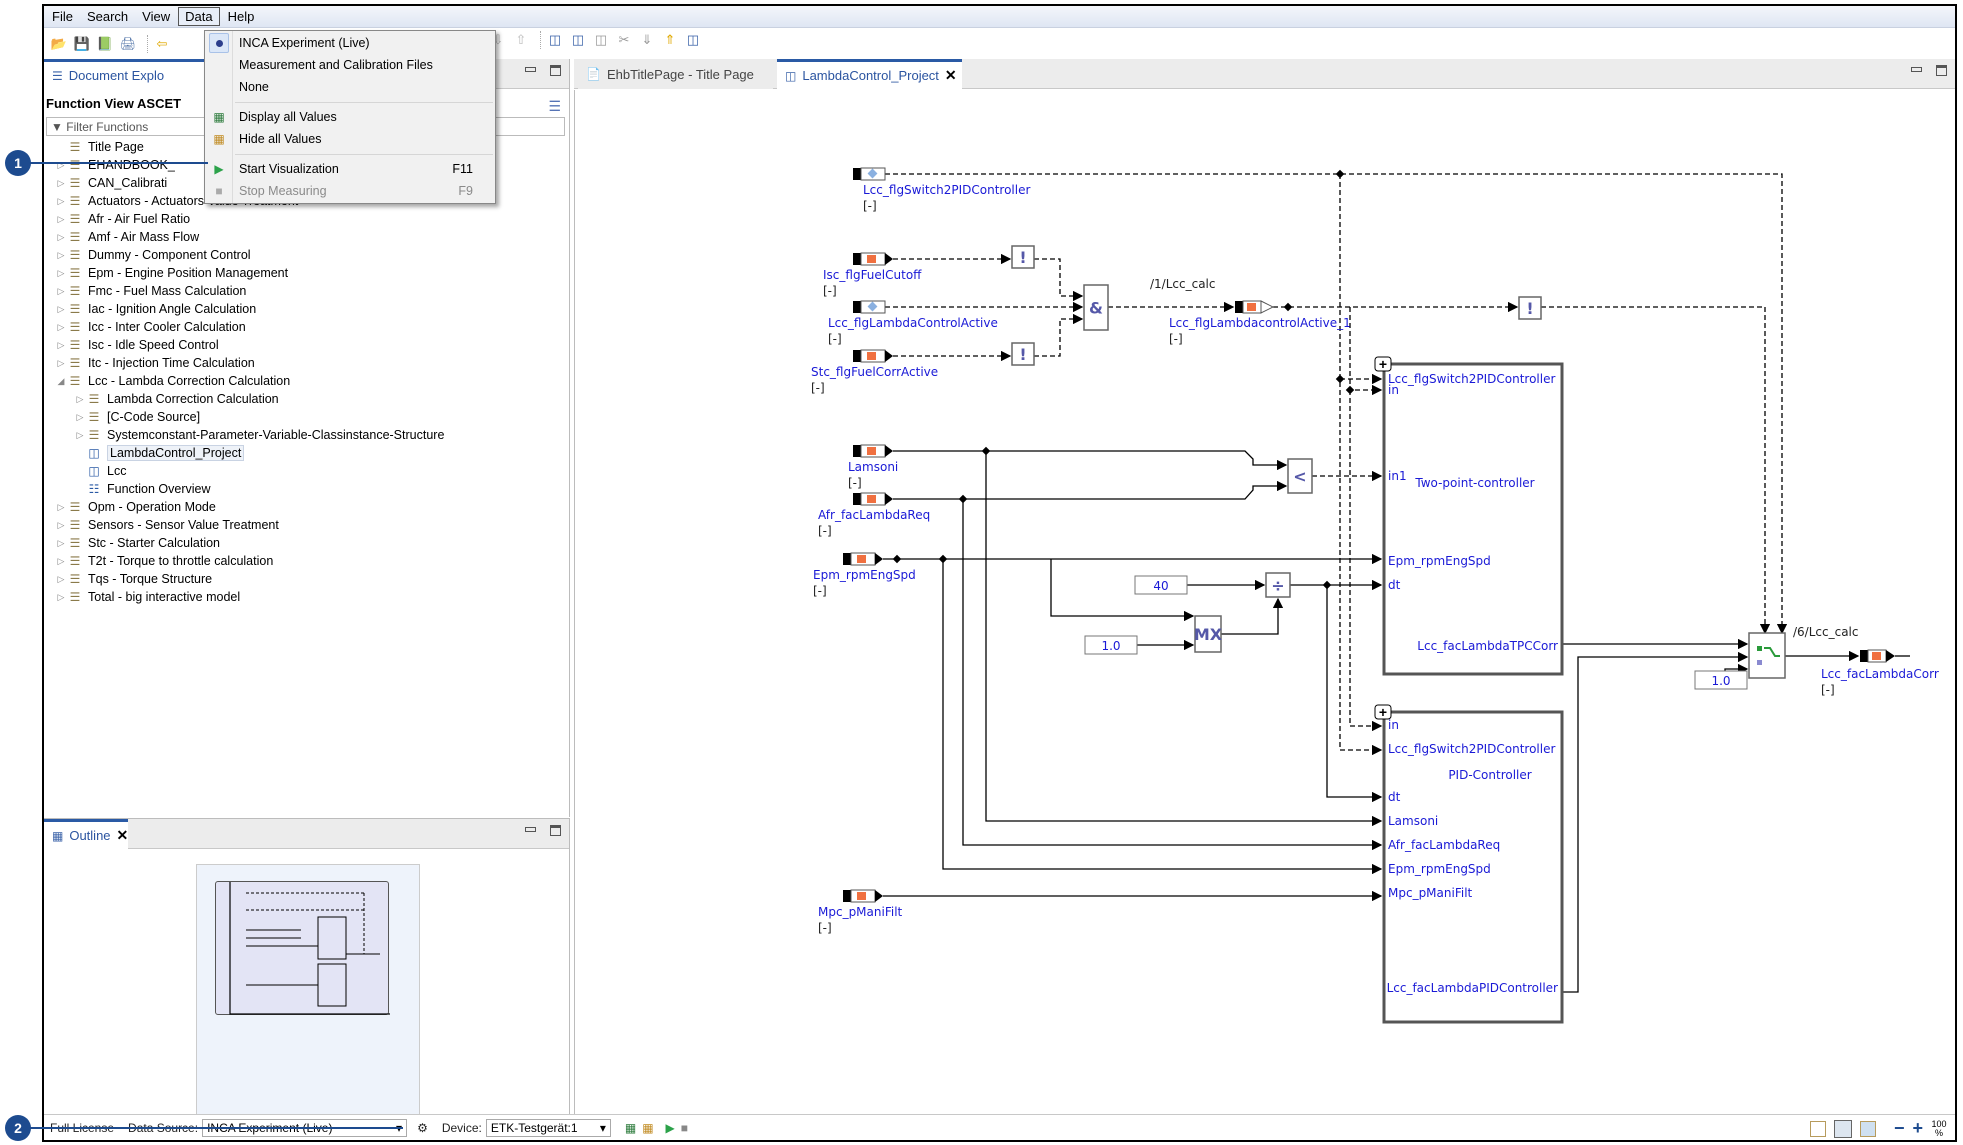  What do you see at coordinates (350, 117) in the screenshot?
I see `menu-item-display-all-values: ▦ Display all Values` at bounding box center [350, 117].